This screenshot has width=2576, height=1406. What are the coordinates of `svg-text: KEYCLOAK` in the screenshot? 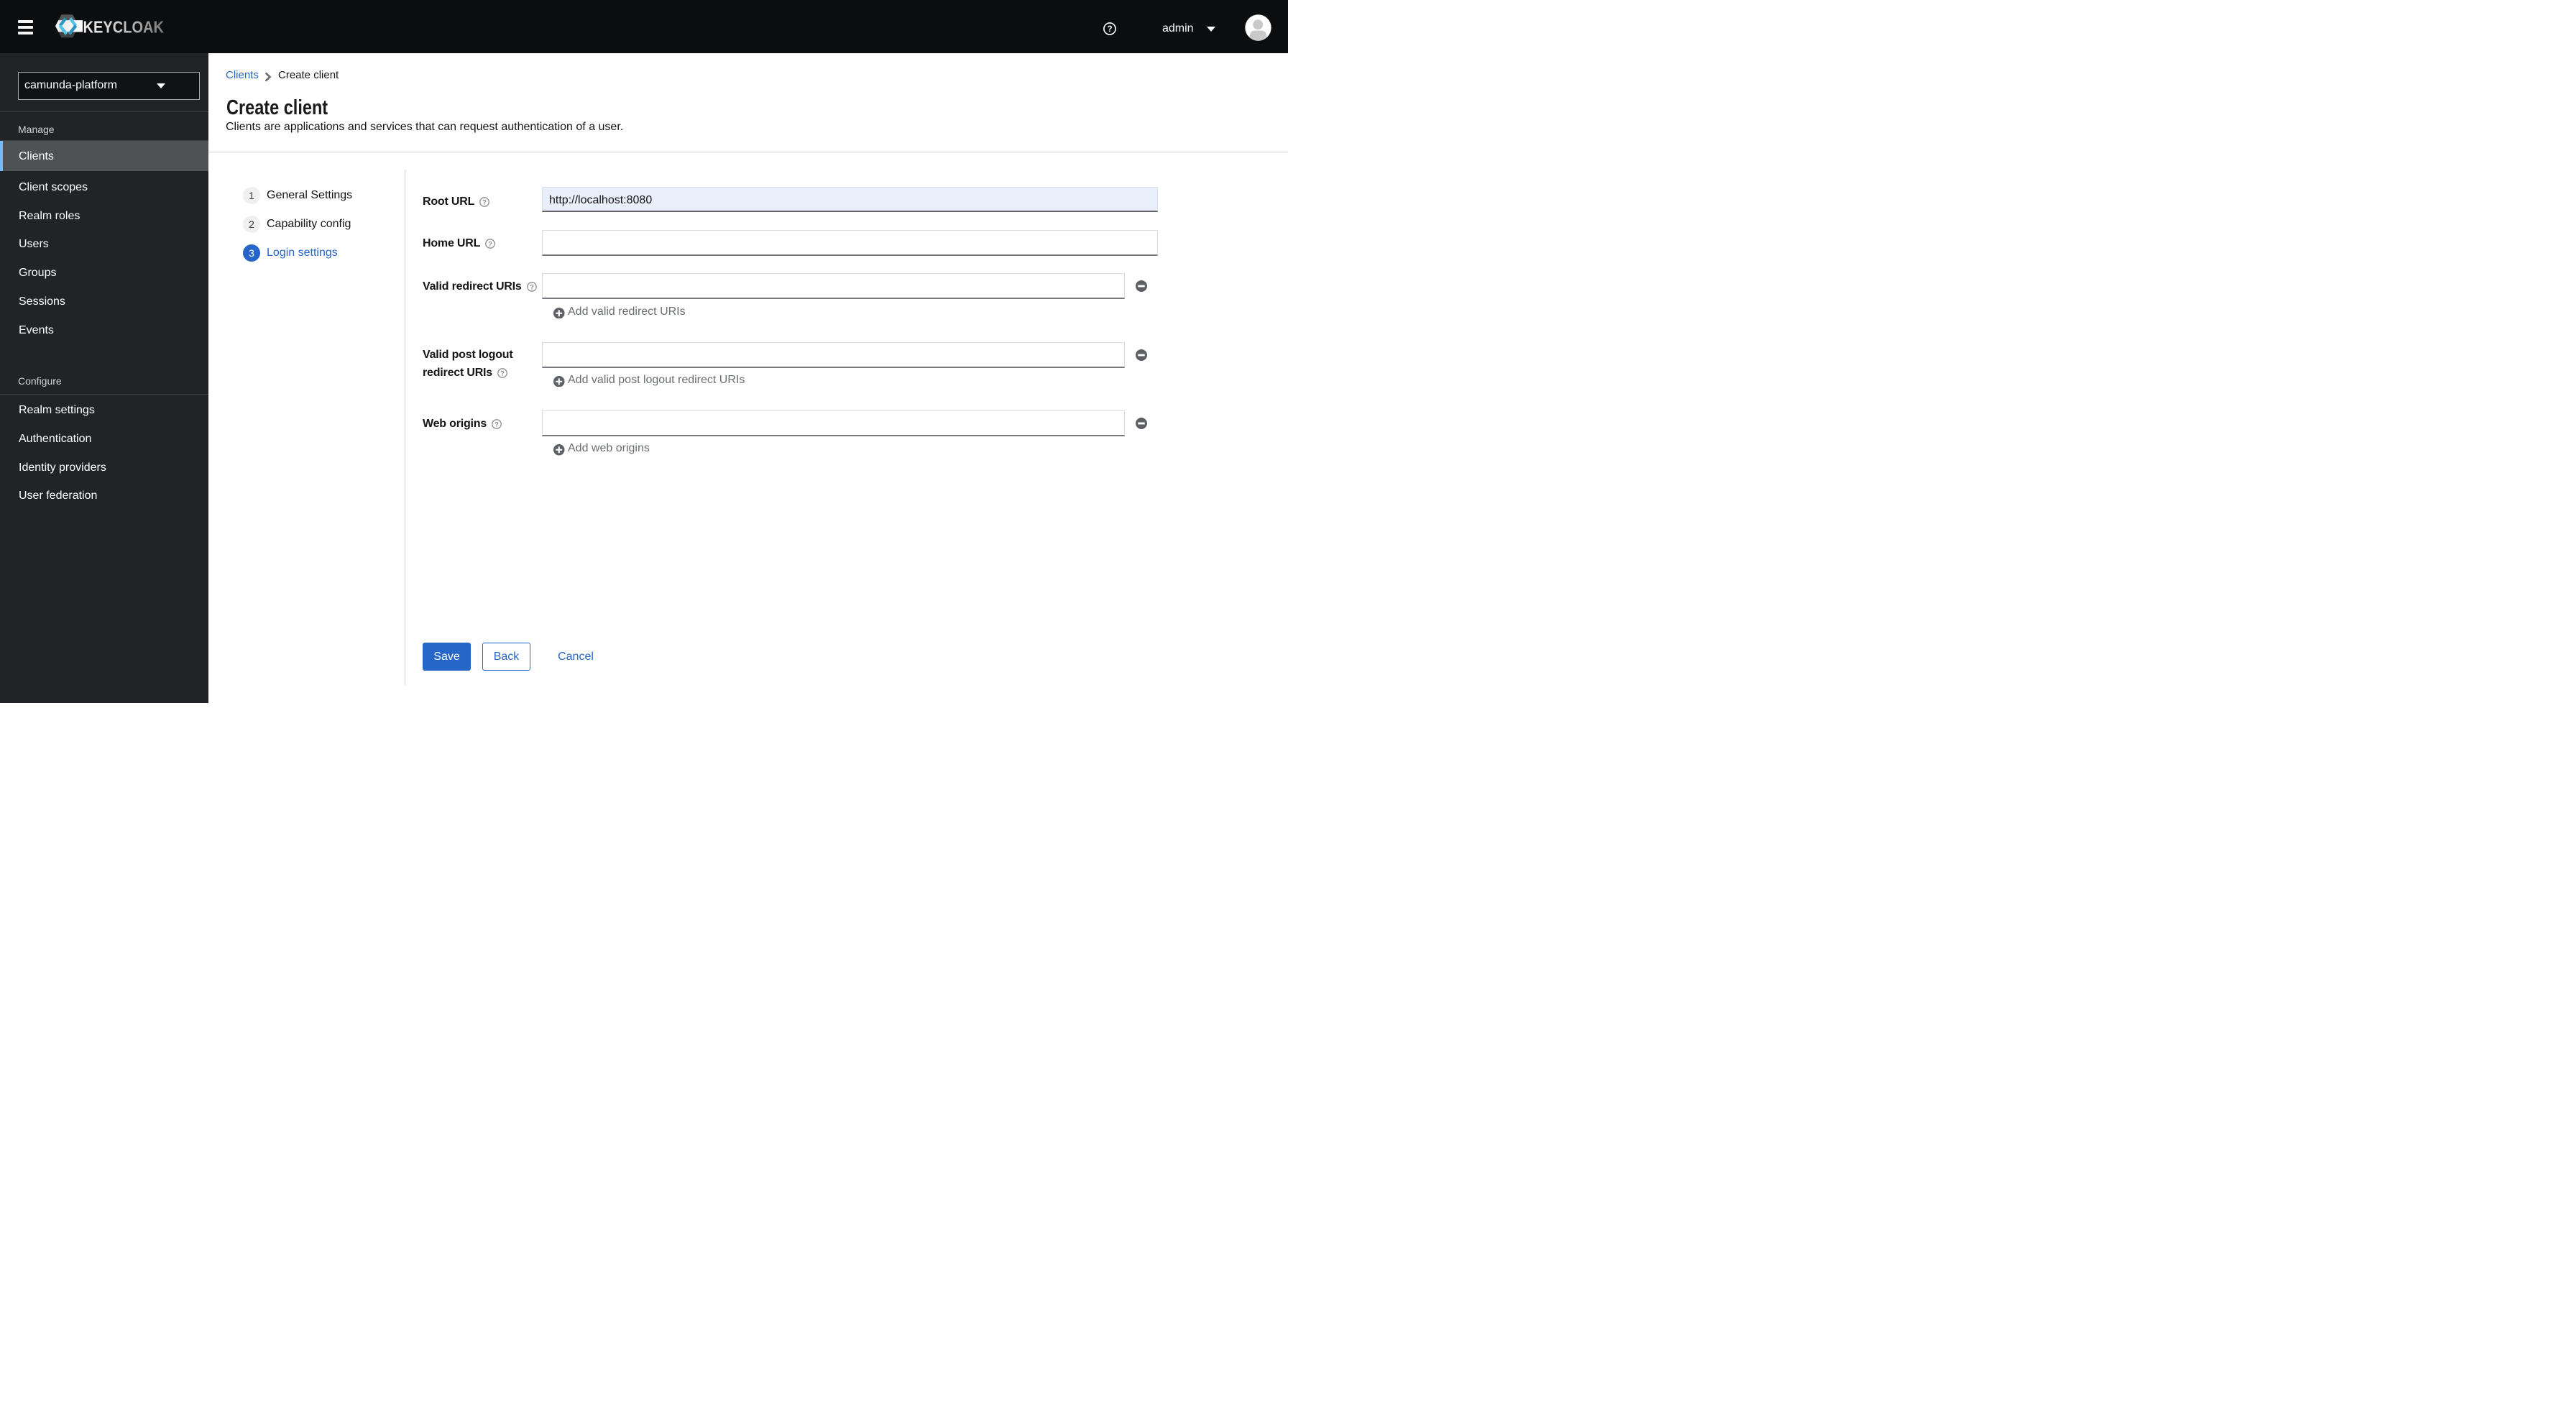 It's located at (124, 27).